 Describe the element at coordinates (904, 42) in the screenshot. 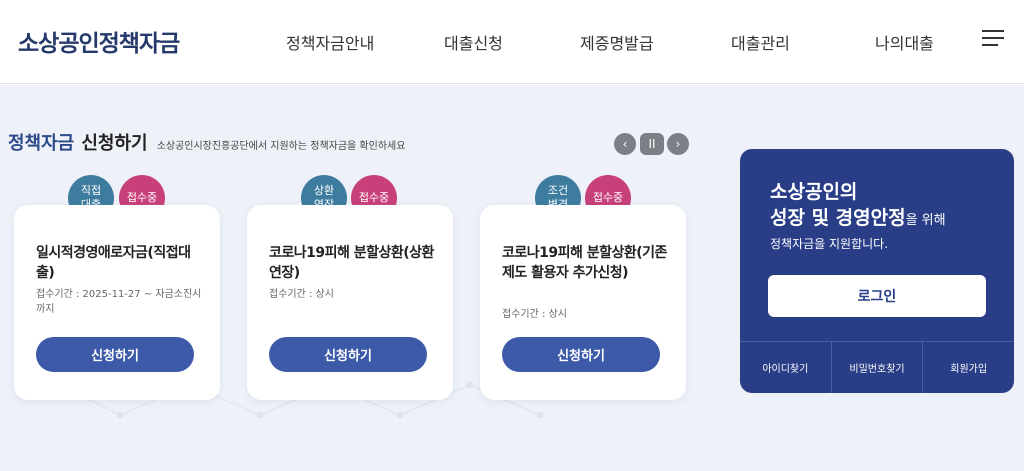

I see `nav-my-loan: 나의대출` at that location.